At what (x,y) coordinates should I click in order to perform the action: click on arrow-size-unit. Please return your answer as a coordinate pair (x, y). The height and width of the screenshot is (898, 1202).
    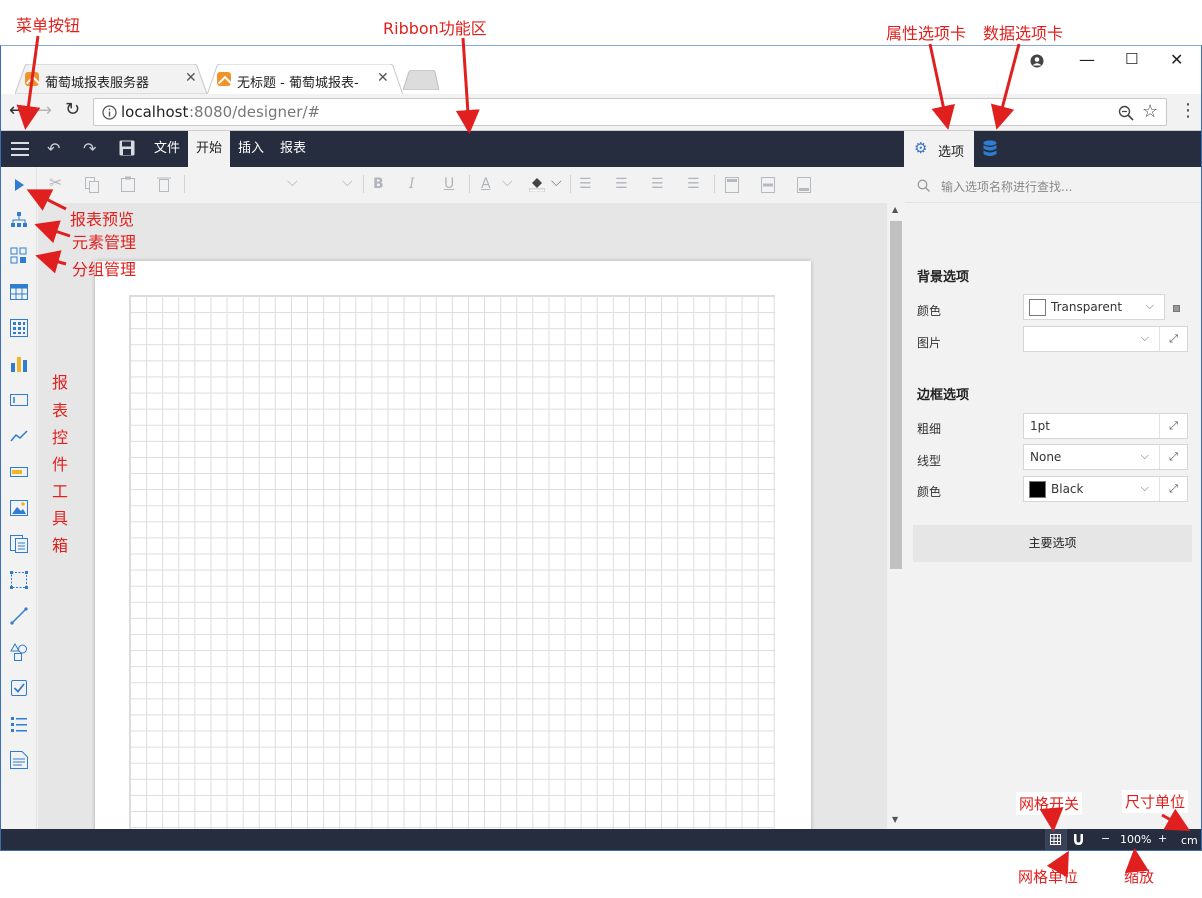
    Looking at the image, I should click on (1176, 819).